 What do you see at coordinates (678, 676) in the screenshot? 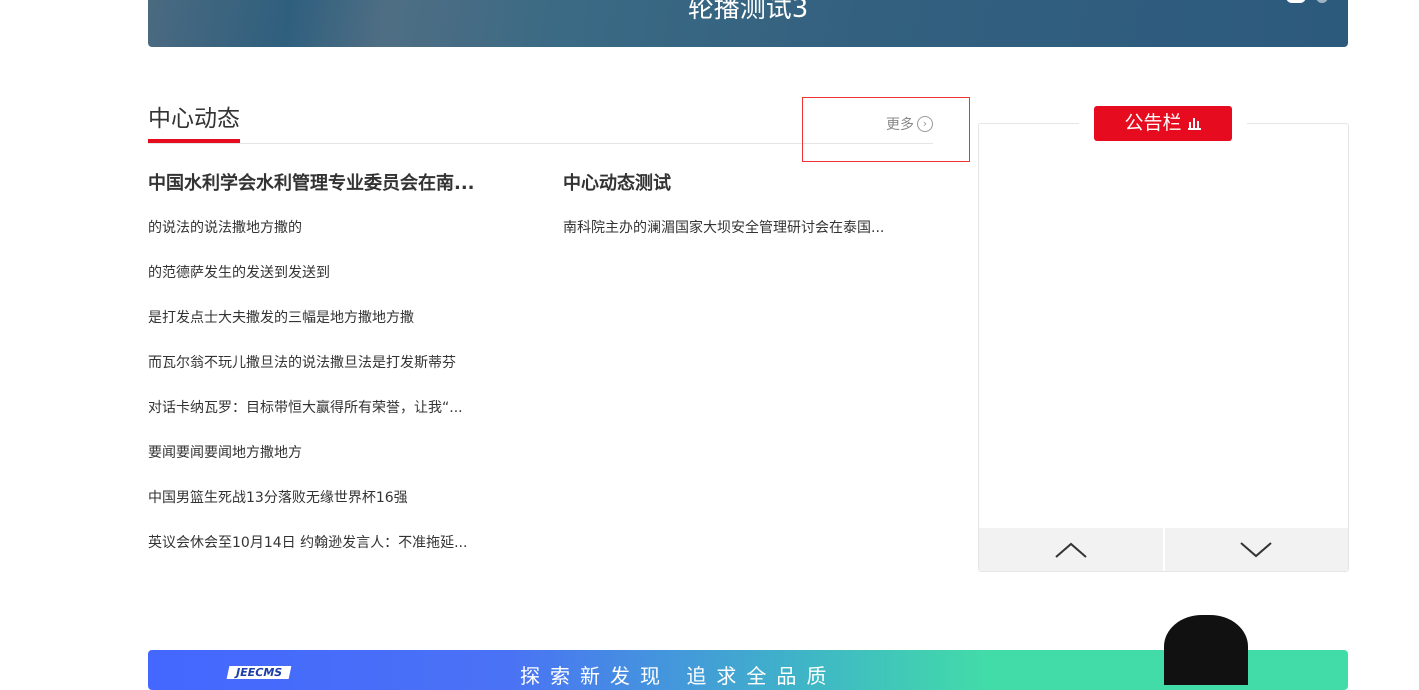
I see `banner-slogan: 探索新发现 追求全品质` at bounding box center [678, 676].